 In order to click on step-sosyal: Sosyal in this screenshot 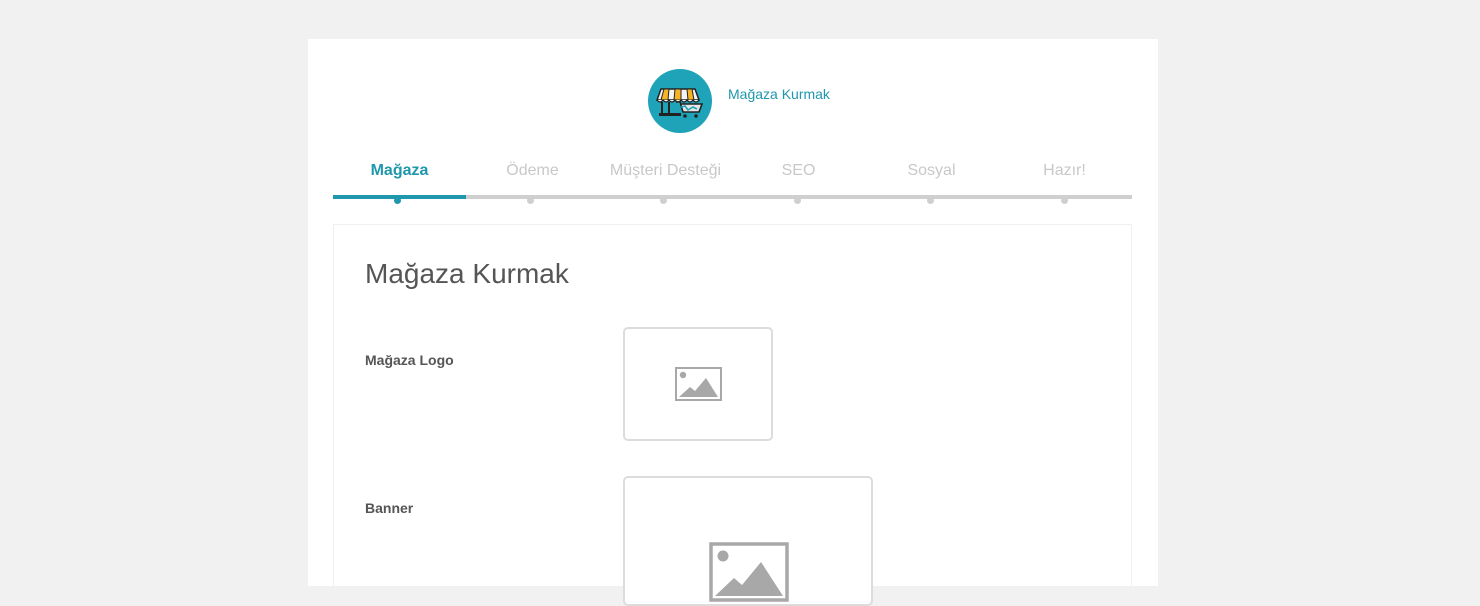, I will do `click(931, 171)`.